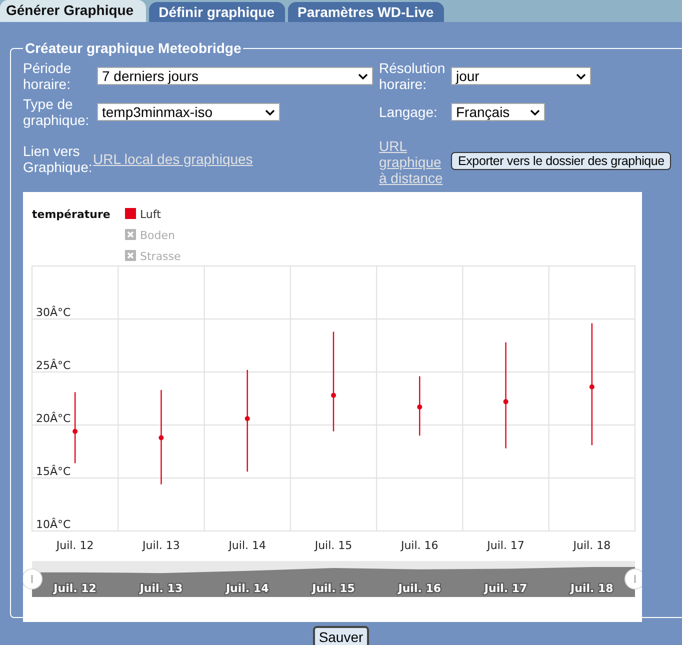 This screenshot has width=682, height=645. I want to click on dropdown: 7 derniers jours, so click(235, 76).